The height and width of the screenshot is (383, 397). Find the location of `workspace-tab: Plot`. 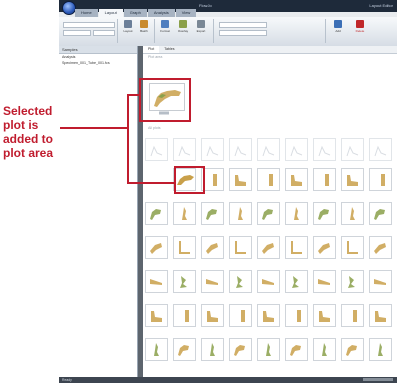

workspace-tab: Plot is located at coordinates (151, 49).